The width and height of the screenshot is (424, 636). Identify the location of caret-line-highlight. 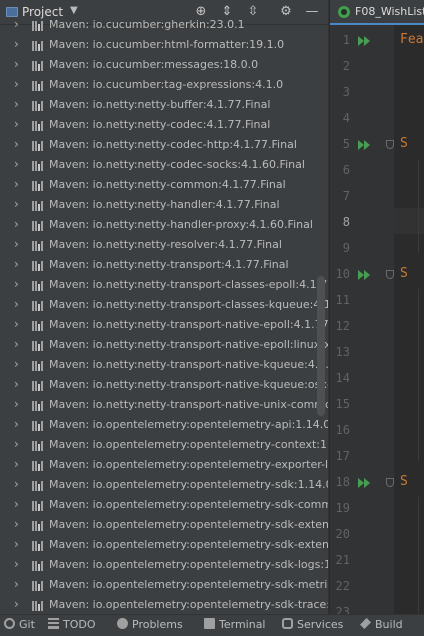
(409, 221).